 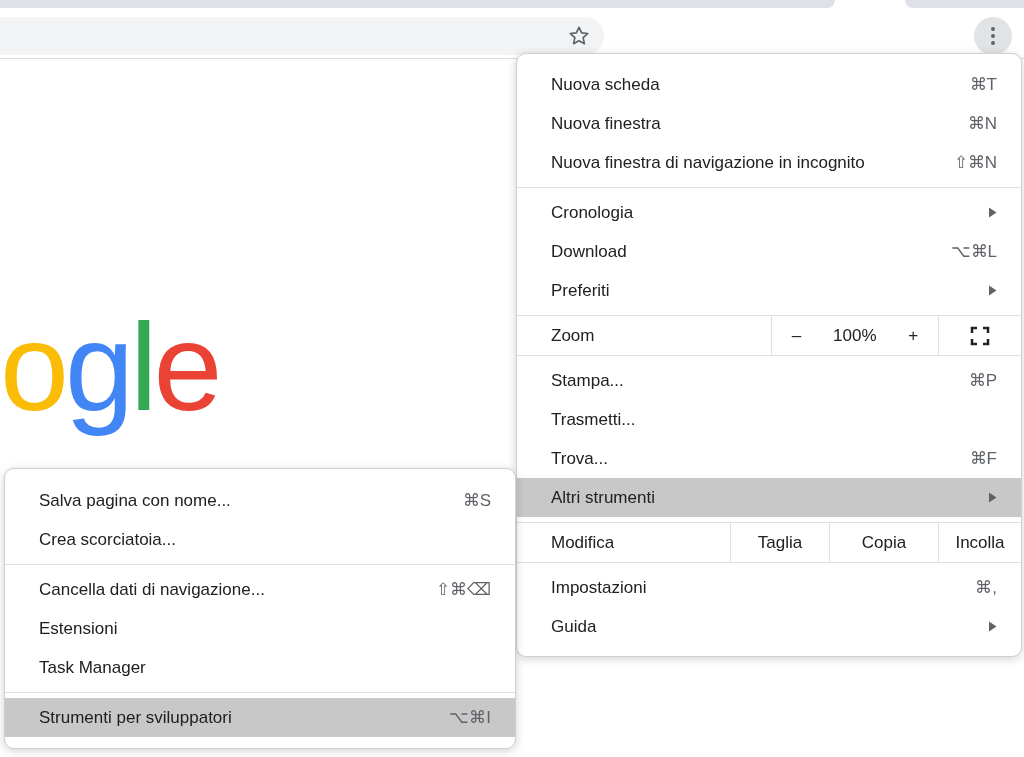 What do you see at coordinates (109, 367) in the screenshot?
I see `logo: ogle` at bounding box center [109, 367].